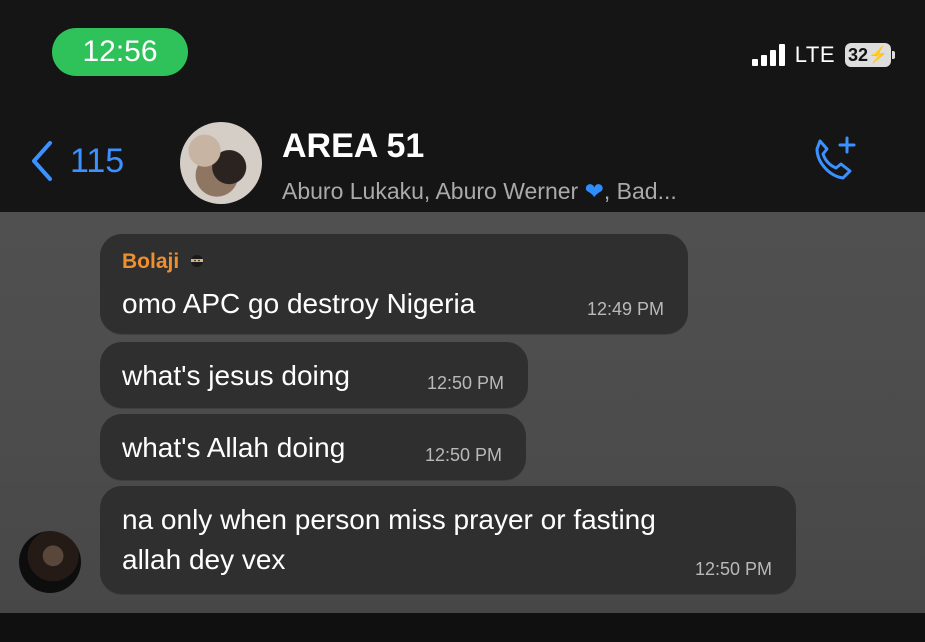 This screenshot has height=642, width=925. I want to click on group-avatar, so click(221, 163).